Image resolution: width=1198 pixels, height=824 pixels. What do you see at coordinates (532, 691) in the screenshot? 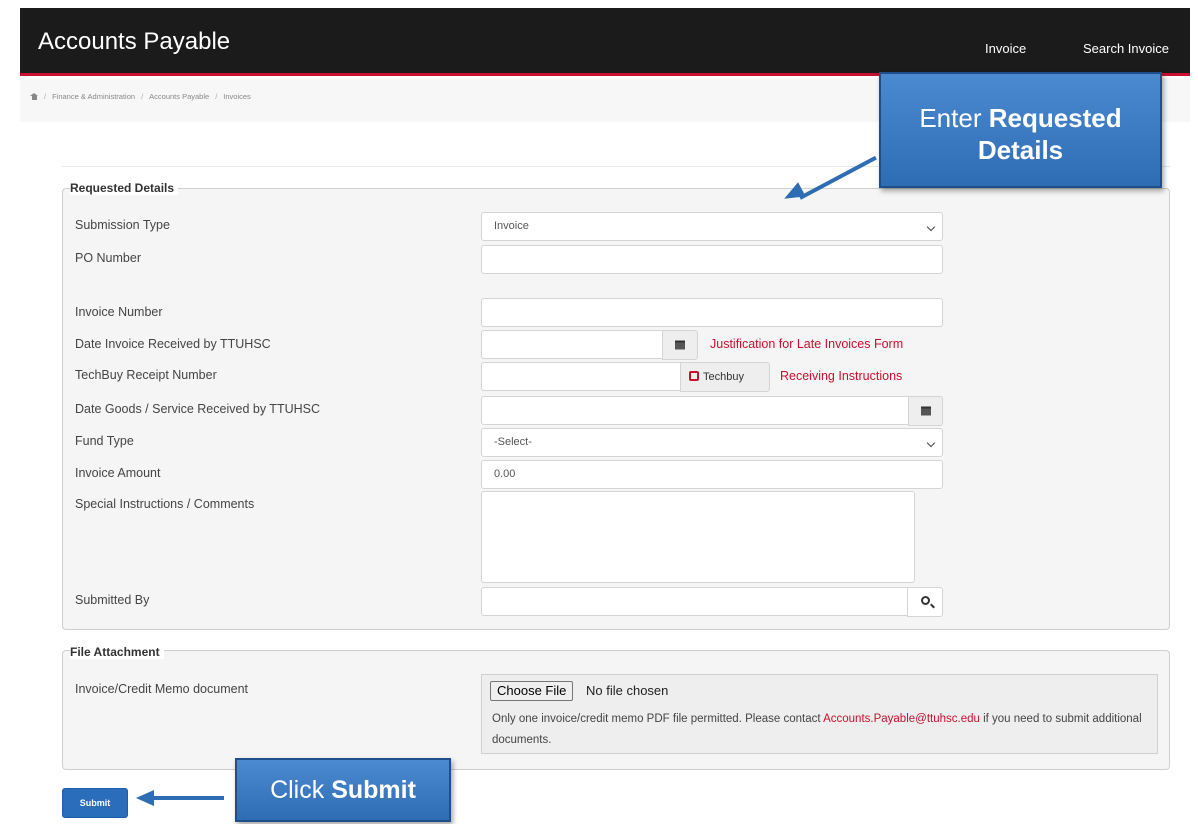
I see `choose-file-button: Choose File` at bounding box center [532, 691].